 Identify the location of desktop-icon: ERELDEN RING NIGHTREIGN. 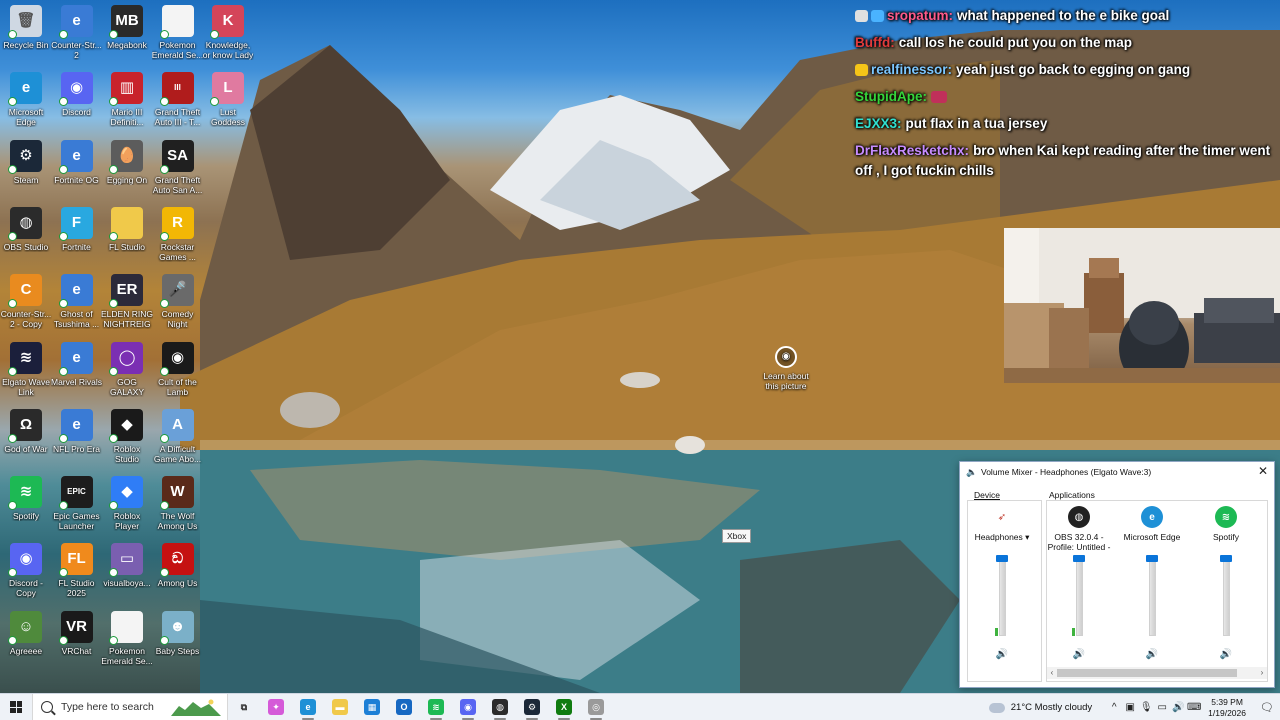
(127, 301).